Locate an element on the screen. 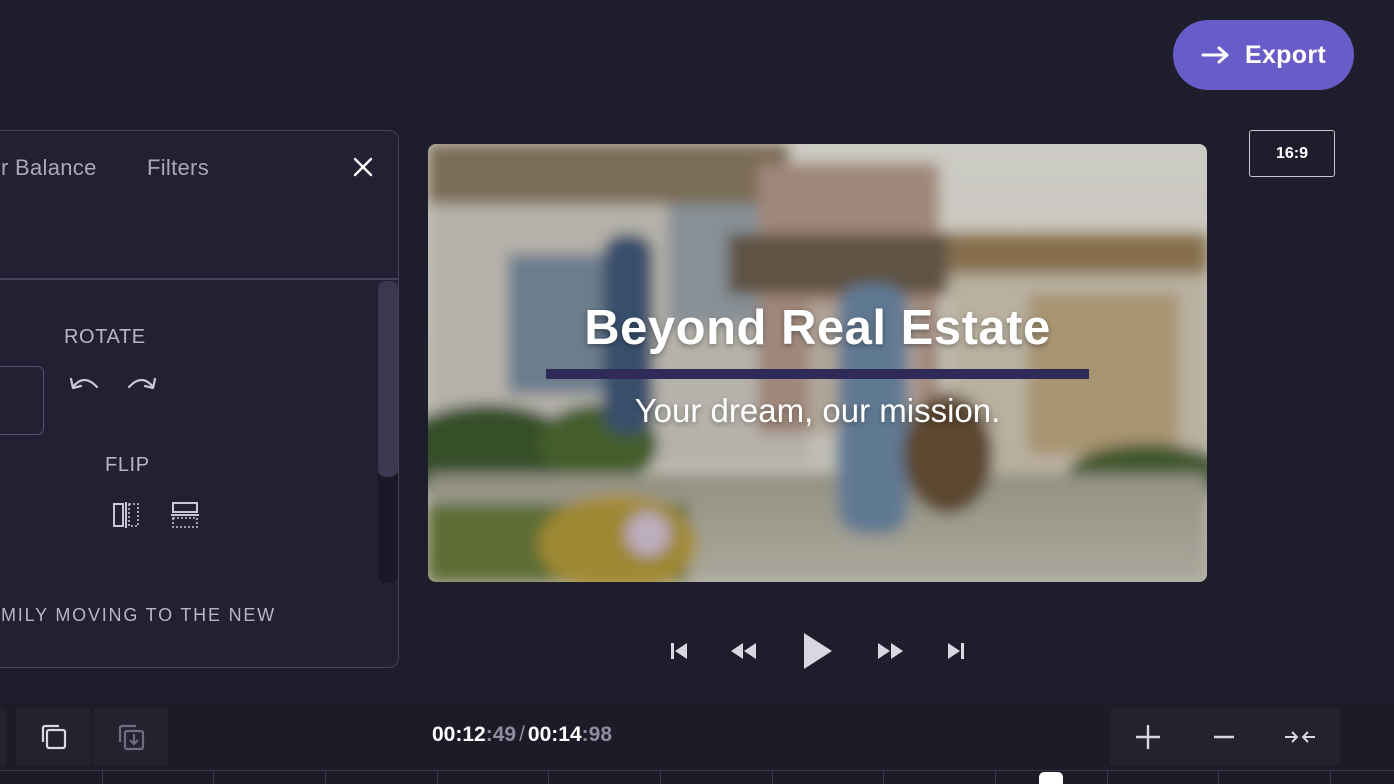  total-time-frames: :98 is located at coordinates (596, 734).